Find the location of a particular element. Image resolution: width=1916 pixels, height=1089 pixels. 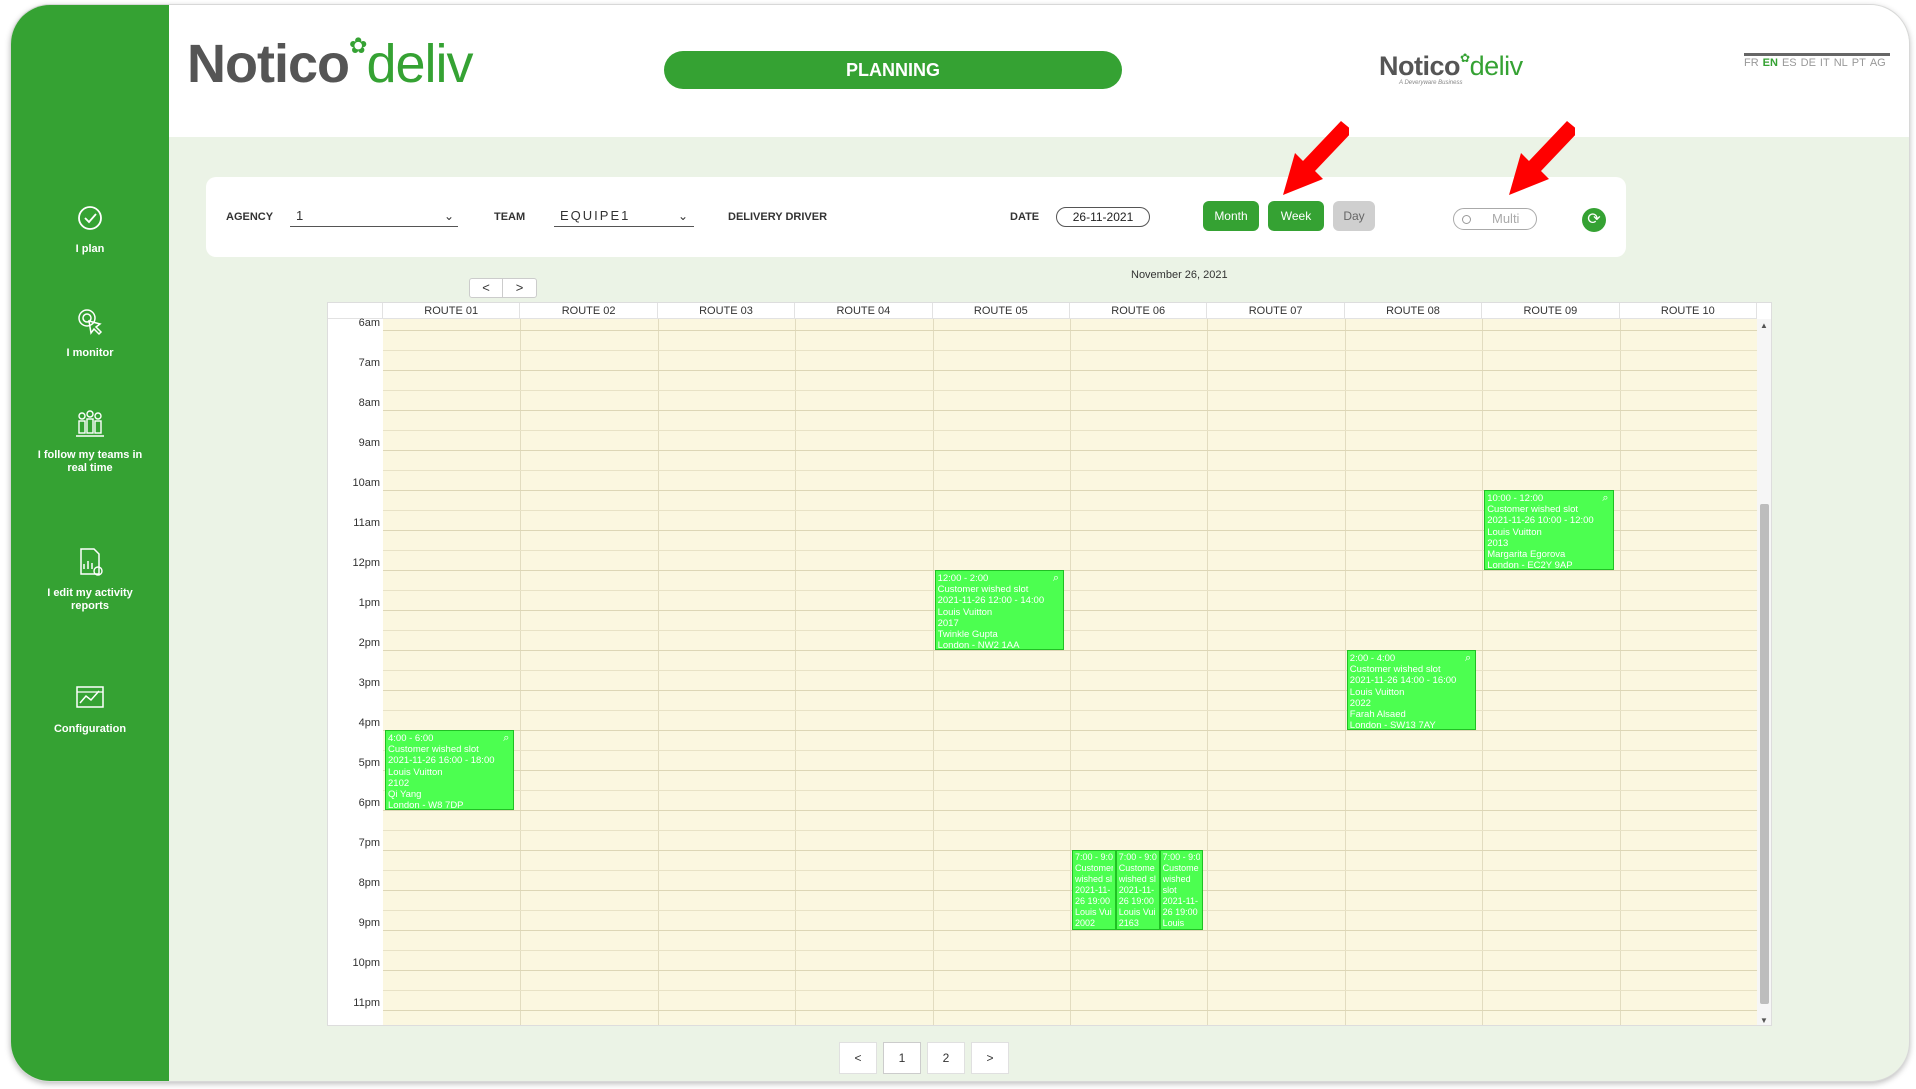

scroll-up-icon: ▲ is located at coordinates (1764, 325).